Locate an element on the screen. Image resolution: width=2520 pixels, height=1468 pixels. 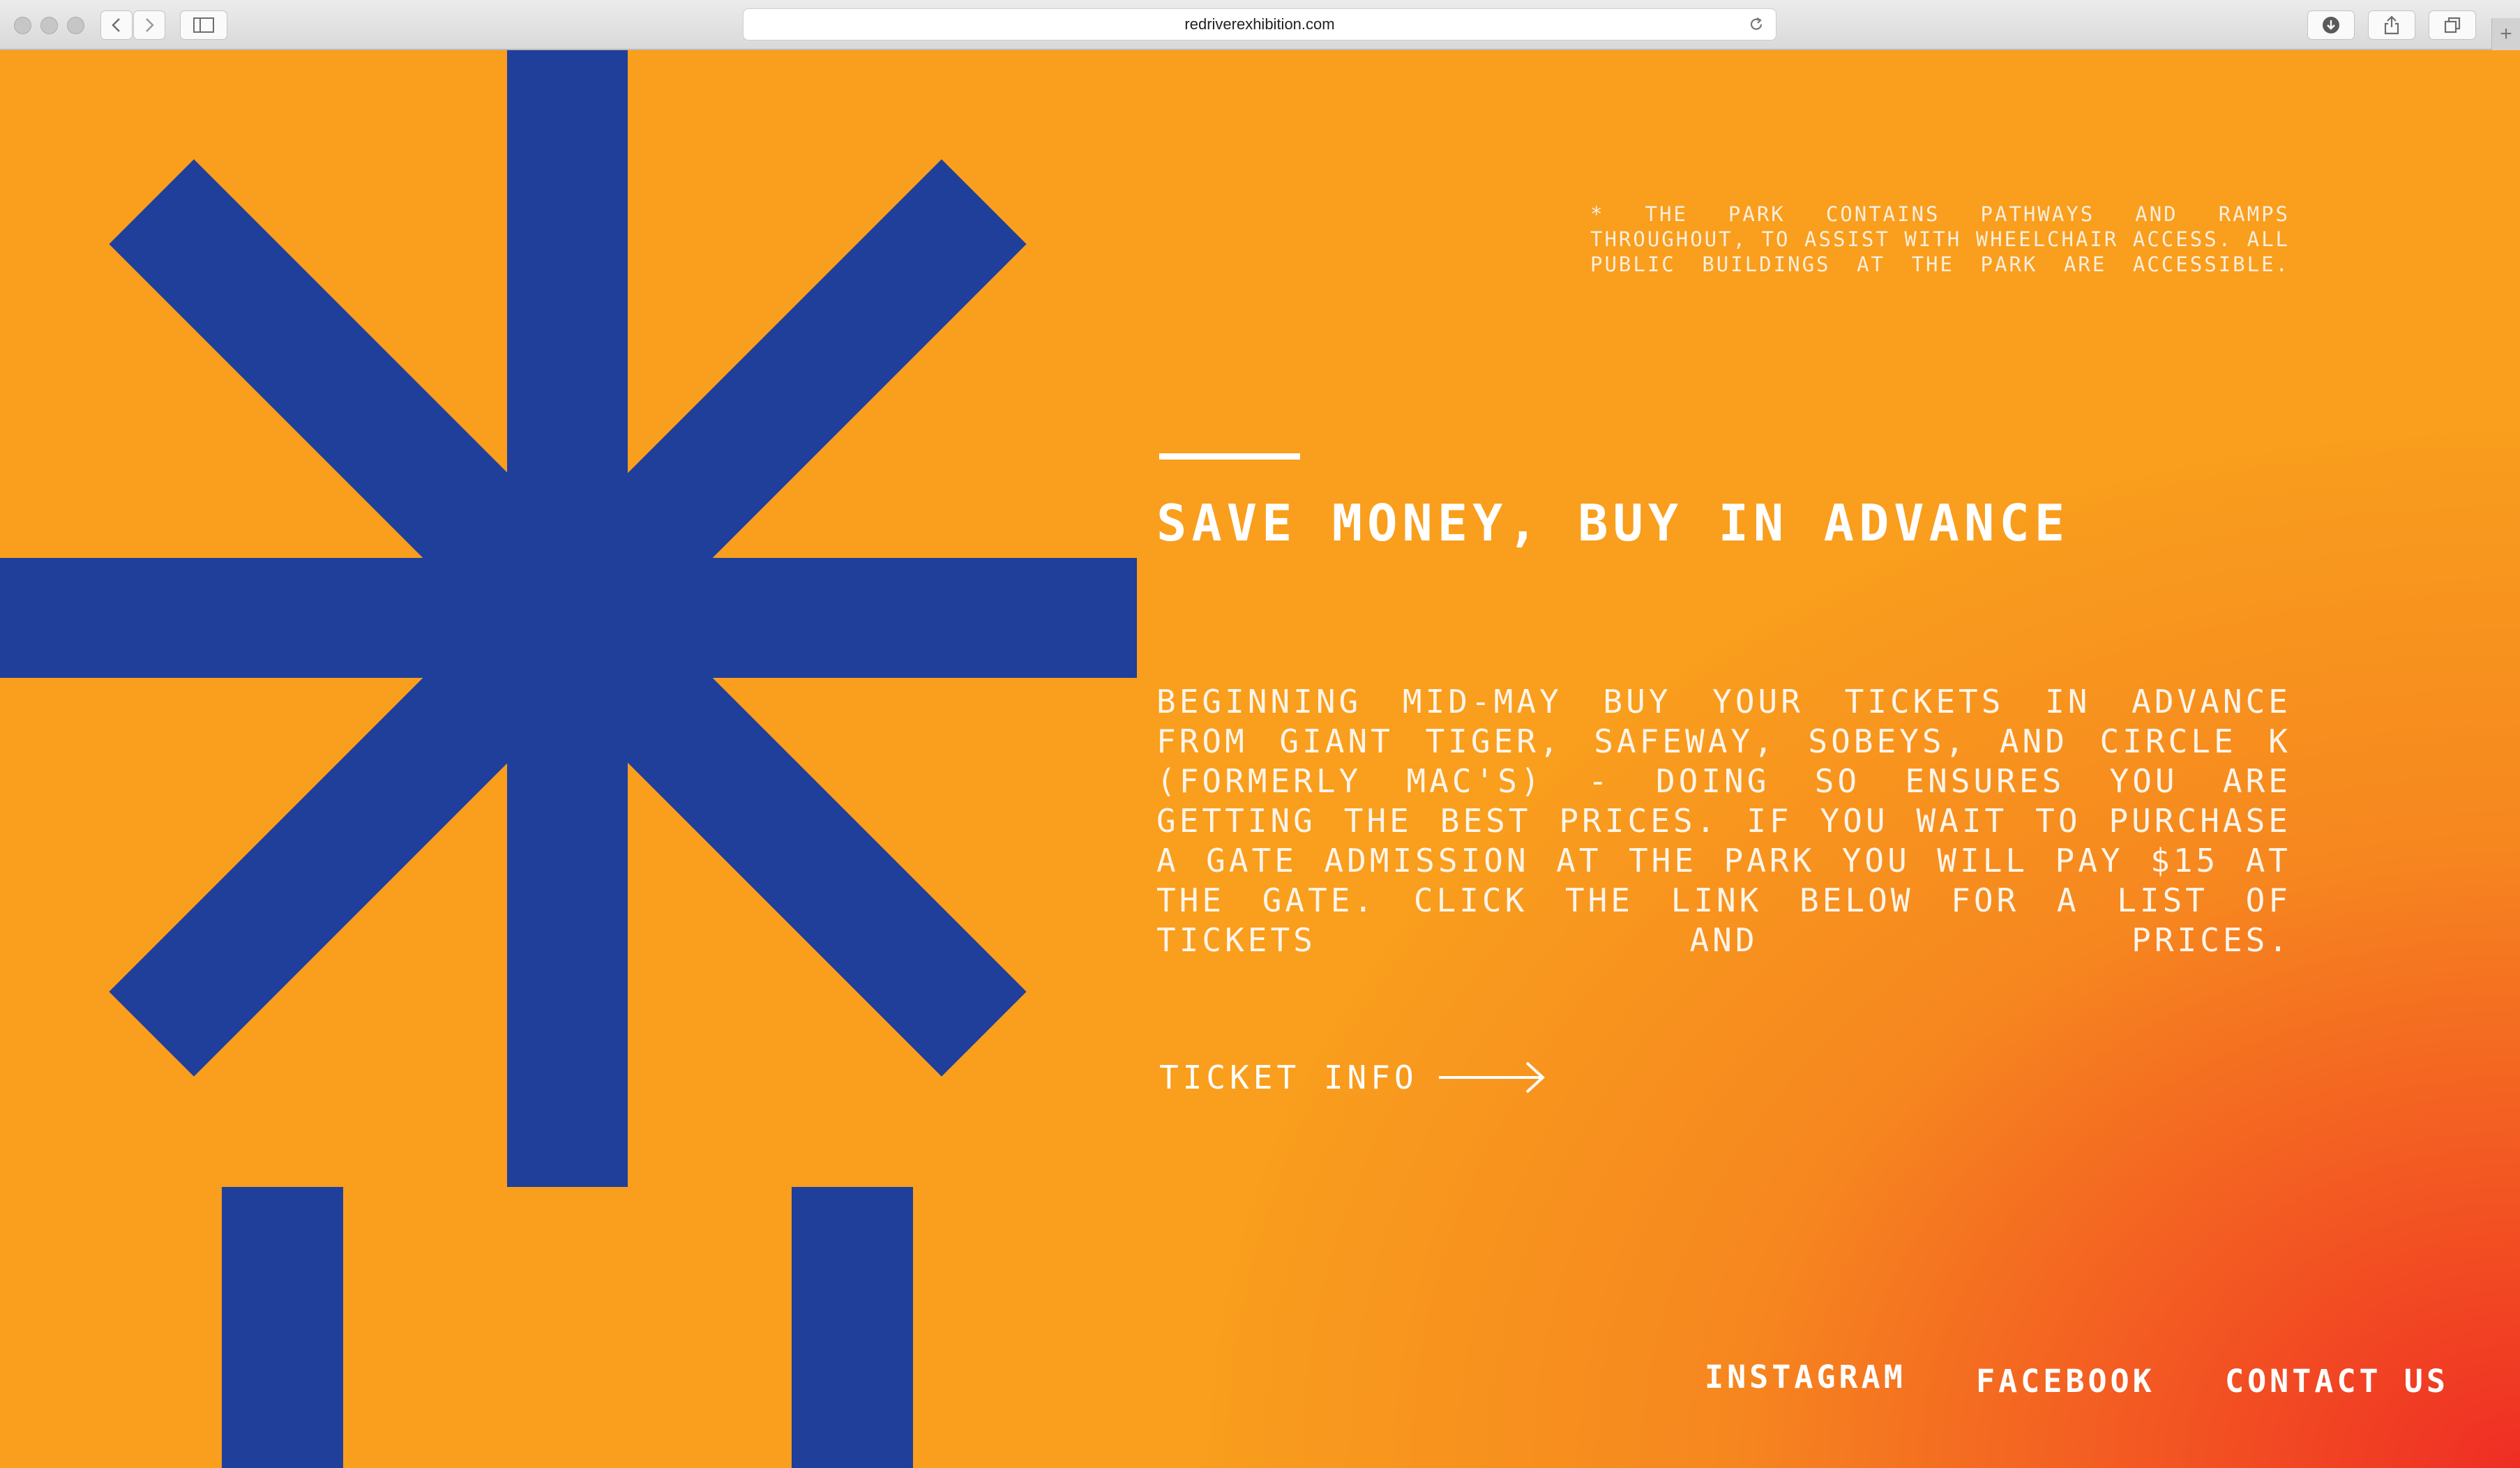
tabs-icon is located at coordinates (2452, 25).